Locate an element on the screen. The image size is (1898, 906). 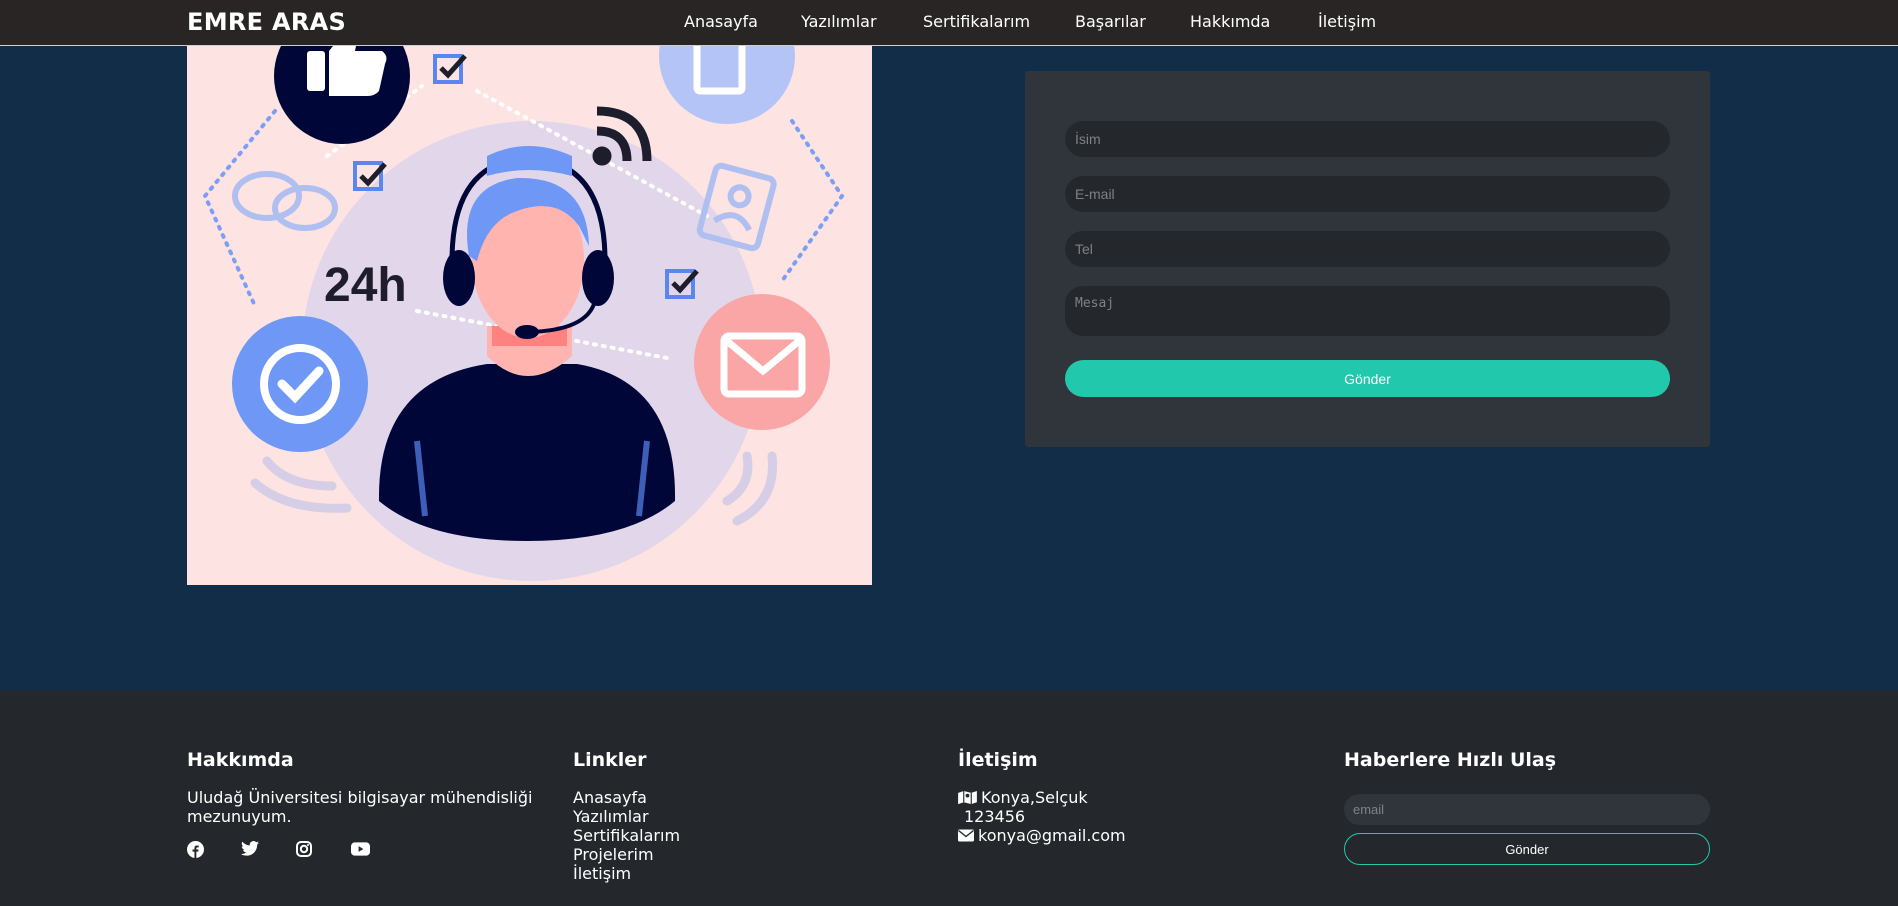
footer-link-sertifikalarim: Sertifikalarım is located at coordinates (723, 835).